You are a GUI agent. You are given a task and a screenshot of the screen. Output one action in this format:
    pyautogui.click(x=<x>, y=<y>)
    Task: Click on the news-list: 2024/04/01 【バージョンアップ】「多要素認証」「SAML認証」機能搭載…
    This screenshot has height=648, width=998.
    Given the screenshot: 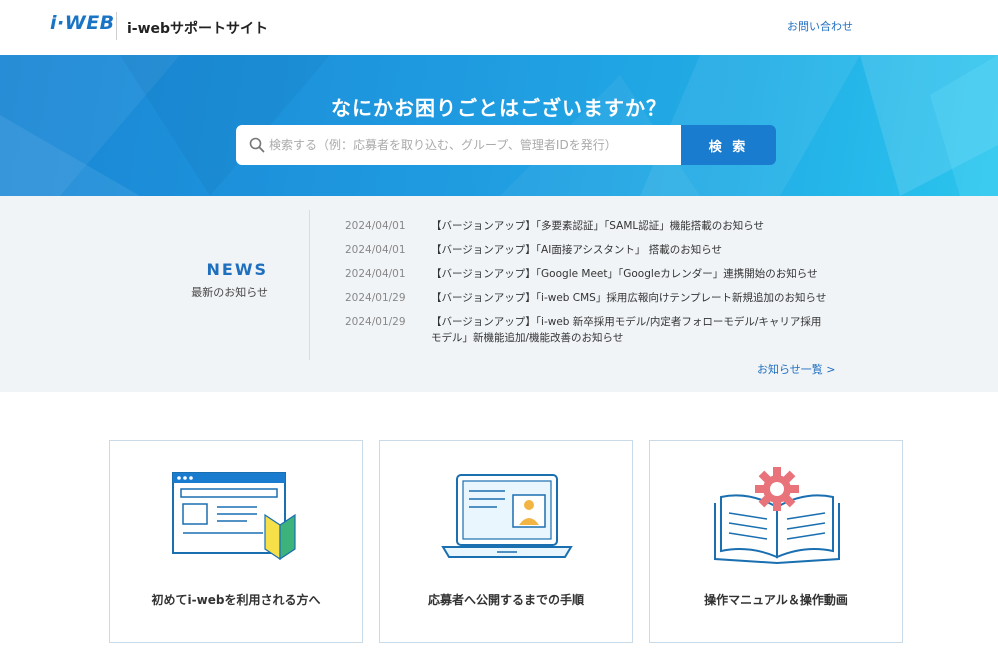 What is the action you would take?
    pyautogui.click(x=590, y=286)
    